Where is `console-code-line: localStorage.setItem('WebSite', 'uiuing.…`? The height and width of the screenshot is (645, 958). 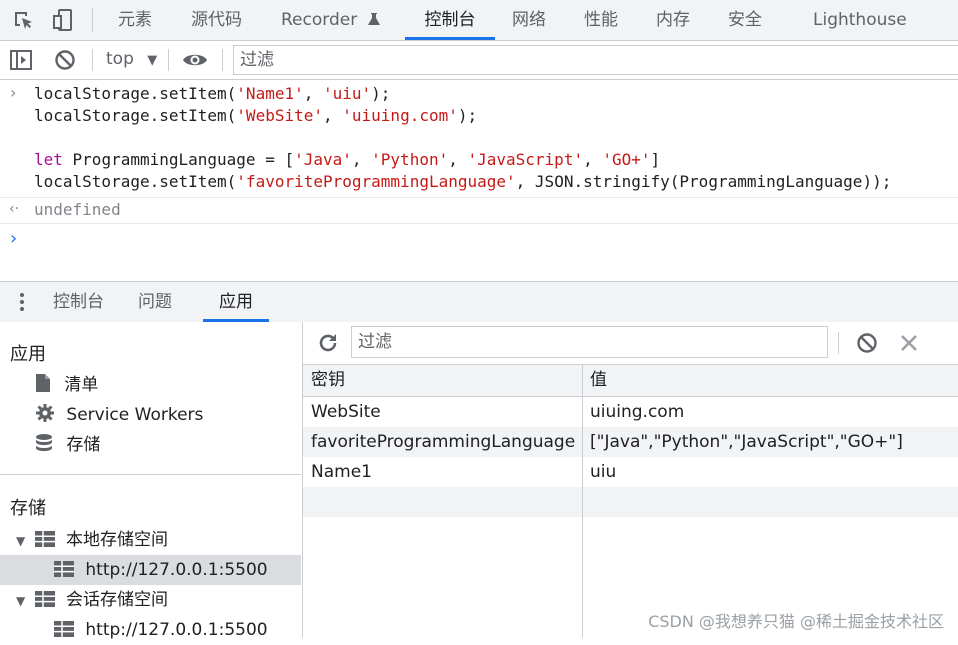
console-code-line: localStorage.setItem('WebSite', 'uiuing.… is located at coordinates (256, 115).